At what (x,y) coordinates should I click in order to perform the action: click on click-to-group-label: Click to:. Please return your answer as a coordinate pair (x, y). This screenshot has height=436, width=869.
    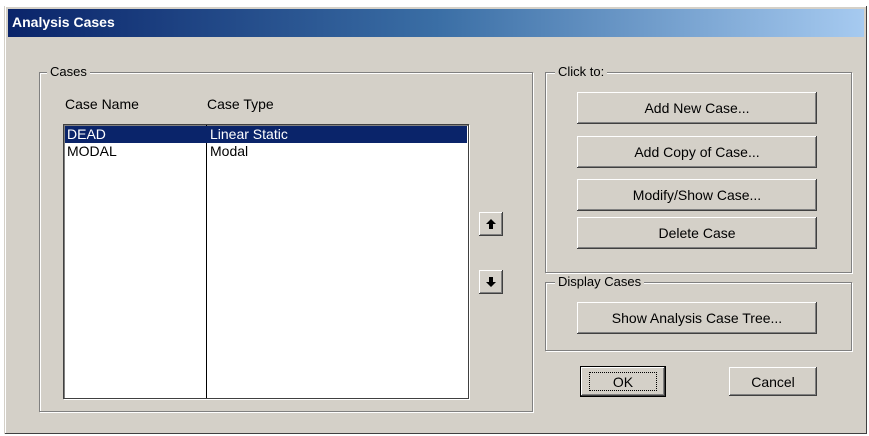
    Looking at the image, I should click on (581, 71).